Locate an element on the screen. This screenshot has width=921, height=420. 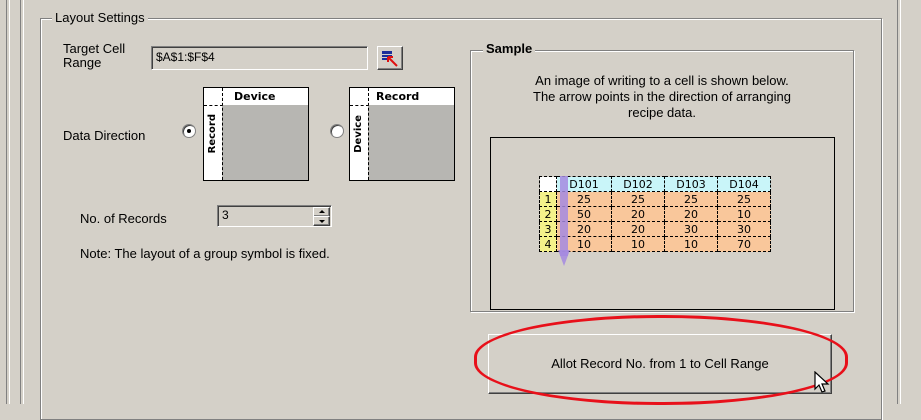
target-cell-label-line1: Target Cell is located at coordinates (94, 48).